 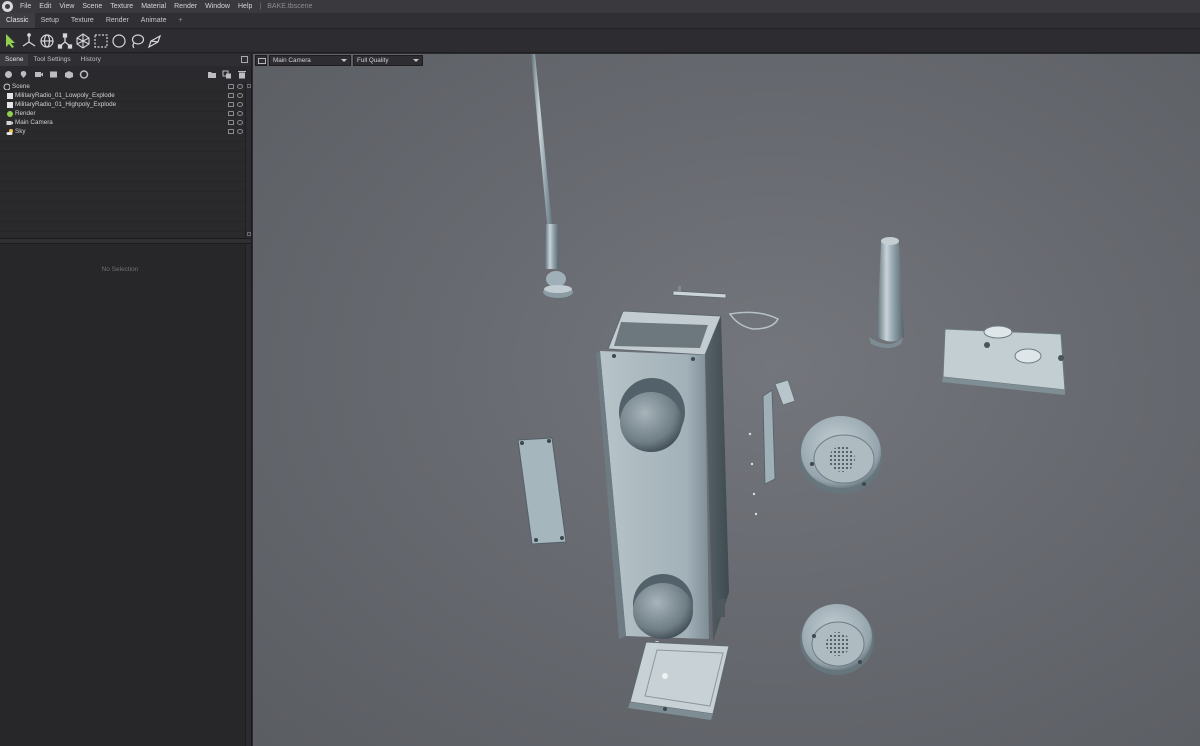 I want to click on tab-setup: Setup, so click(x=50, y=20).